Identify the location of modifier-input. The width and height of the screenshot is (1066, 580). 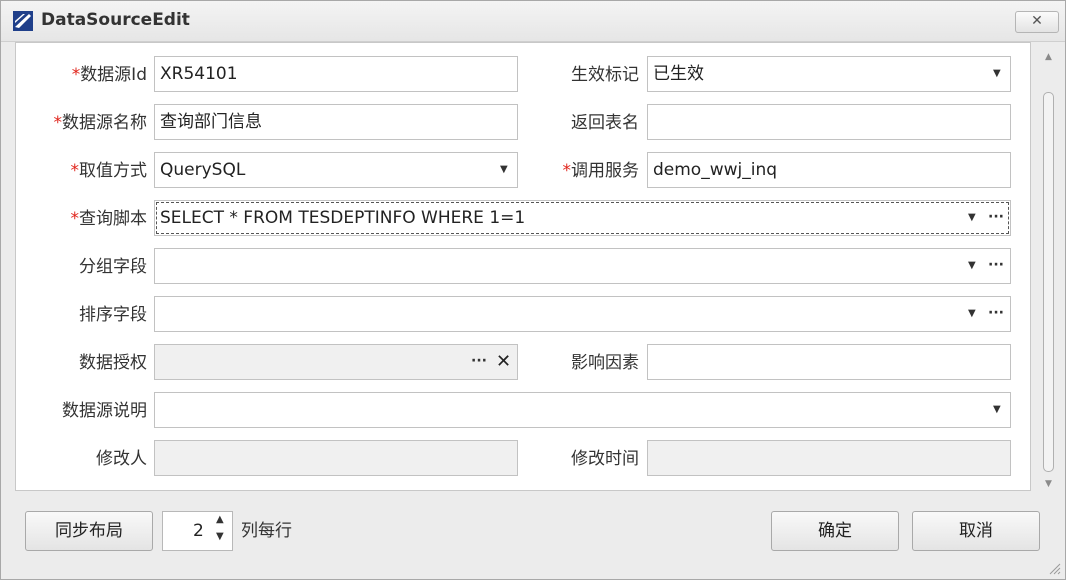
(336, 458).